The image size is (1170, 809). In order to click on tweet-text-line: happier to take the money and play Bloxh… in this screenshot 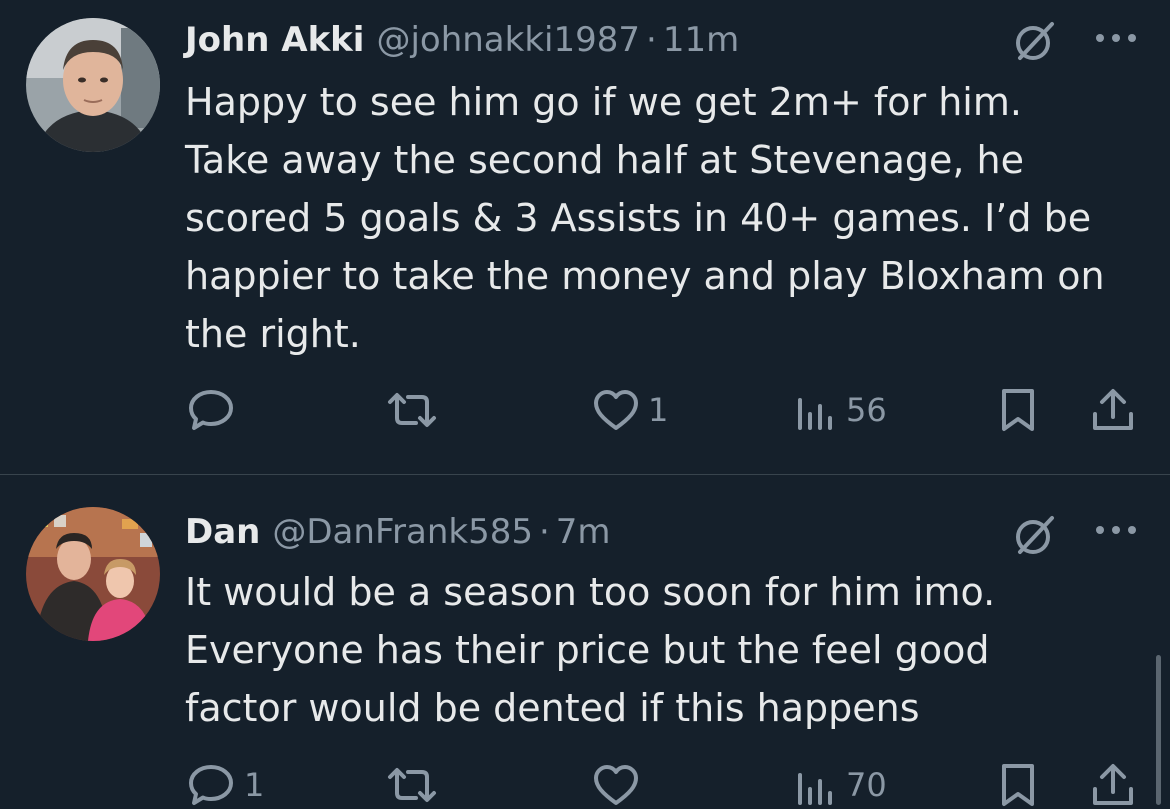, I will do `click(645, 276)`.